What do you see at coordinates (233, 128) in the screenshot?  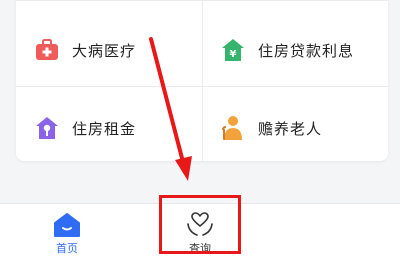 I see `elderly-person-icon` at bounding box center [233, 128].